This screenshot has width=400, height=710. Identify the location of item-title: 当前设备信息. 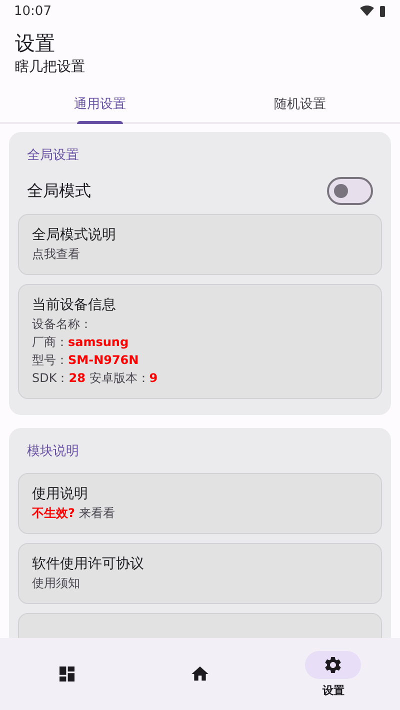
(74, 305).